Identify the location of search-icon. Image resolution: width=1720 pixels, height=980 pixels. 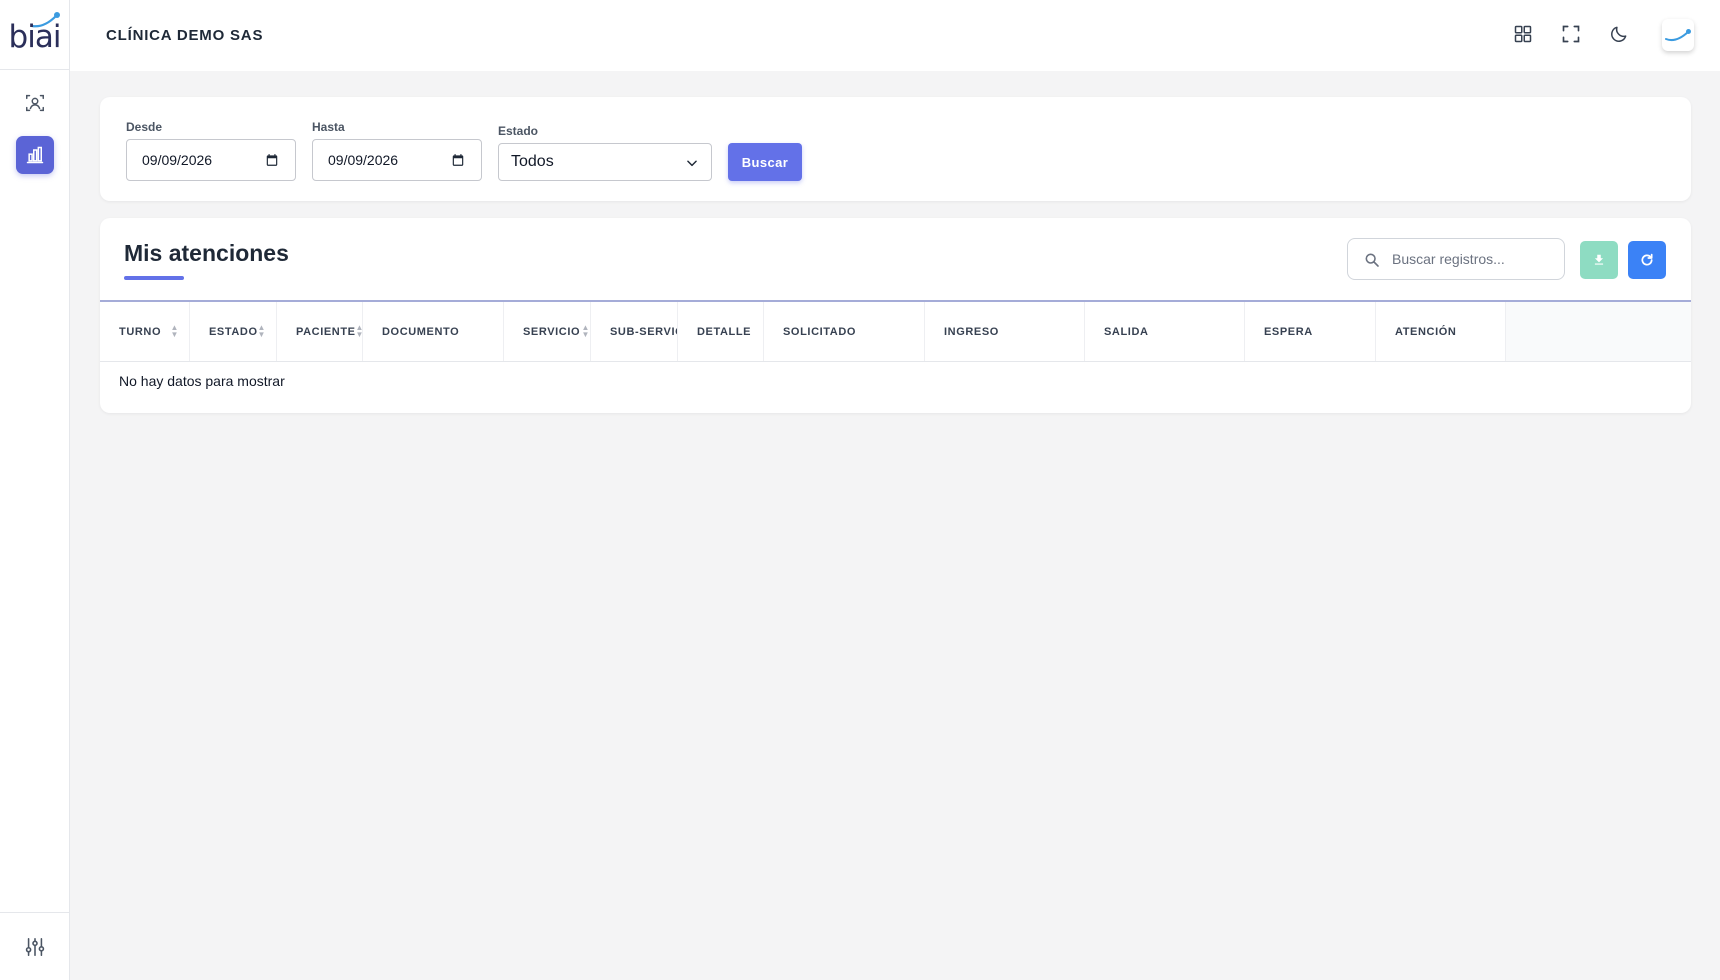
(1372, 260).